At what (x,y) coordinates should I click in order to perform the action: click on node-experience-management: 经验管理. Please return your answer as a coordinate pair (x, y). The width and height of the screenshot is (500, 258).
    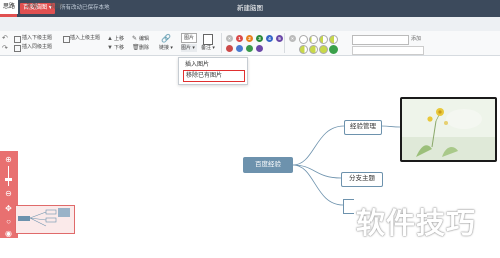
    Looking at the image, I should click on (363, 127).